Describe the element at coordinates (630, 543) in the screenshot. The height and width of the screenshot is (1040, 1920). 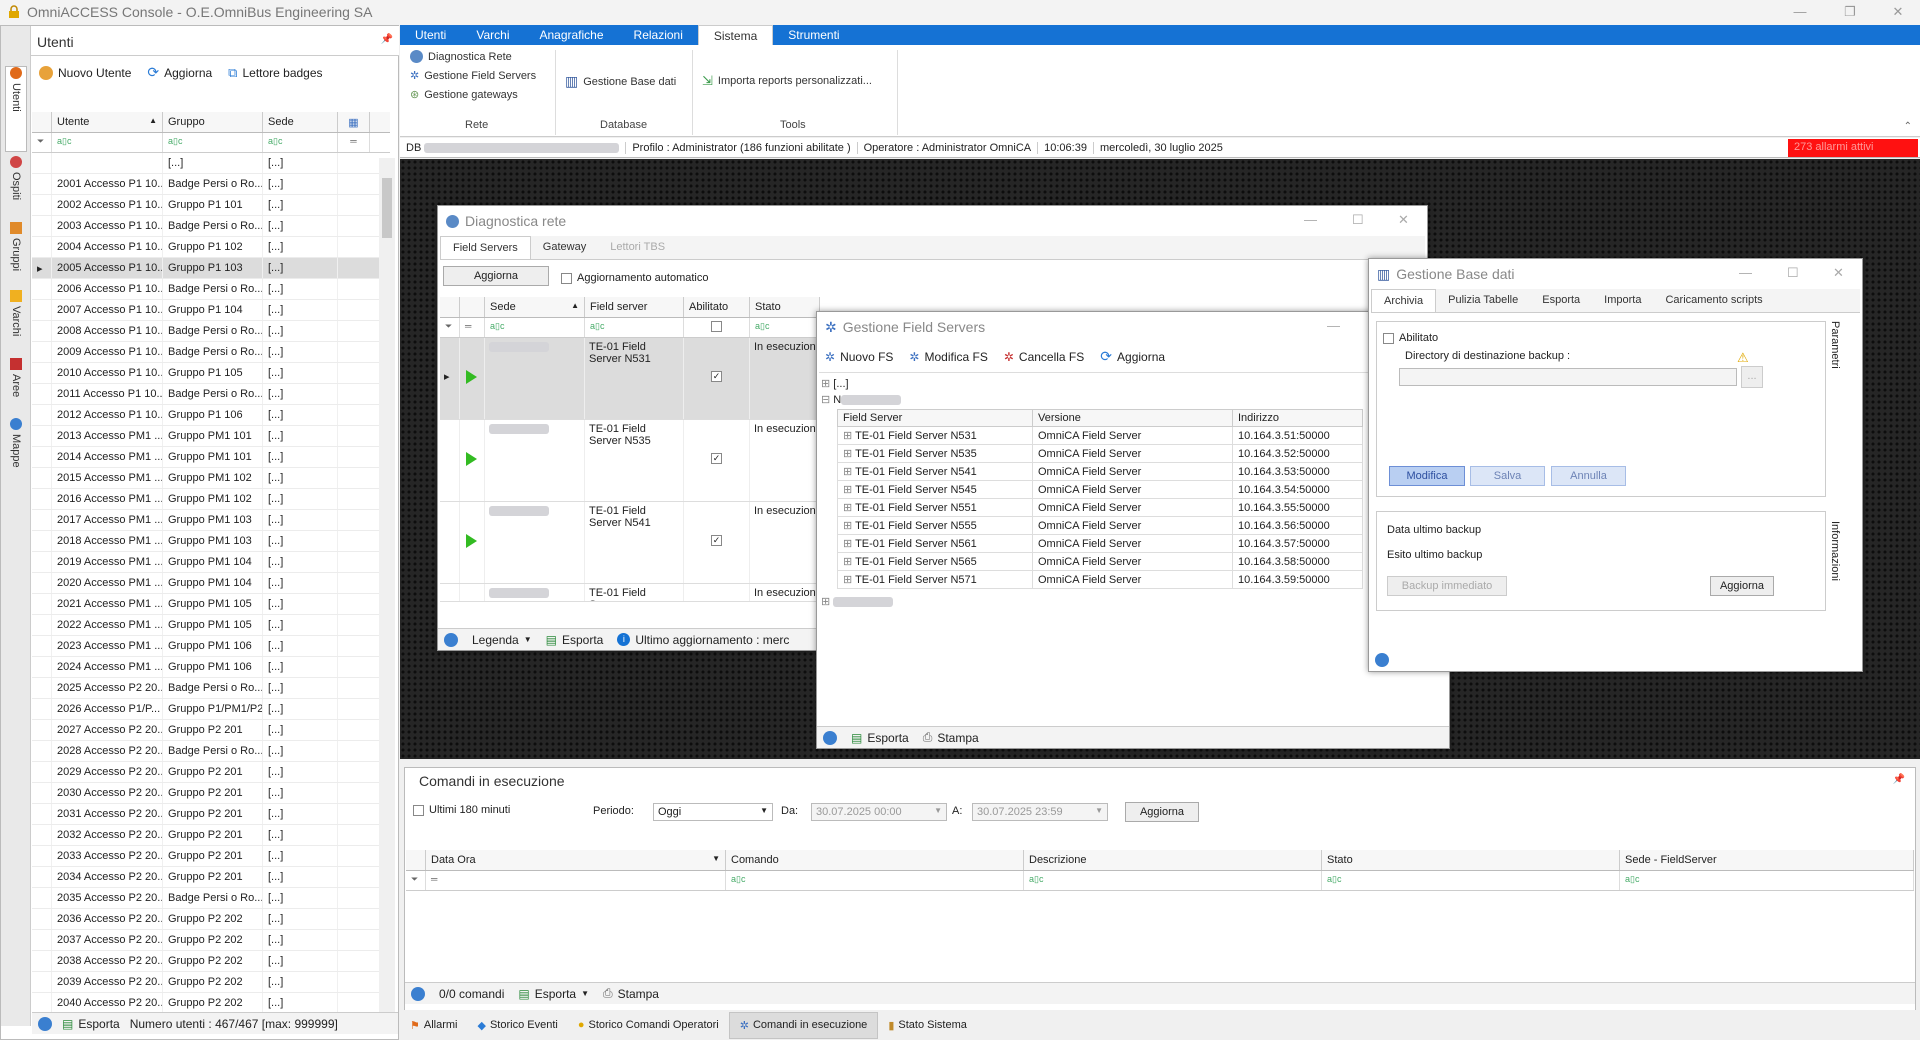
I see `table-row: TE-01 Field Server N541 ✓ In esecuzione` at that location.